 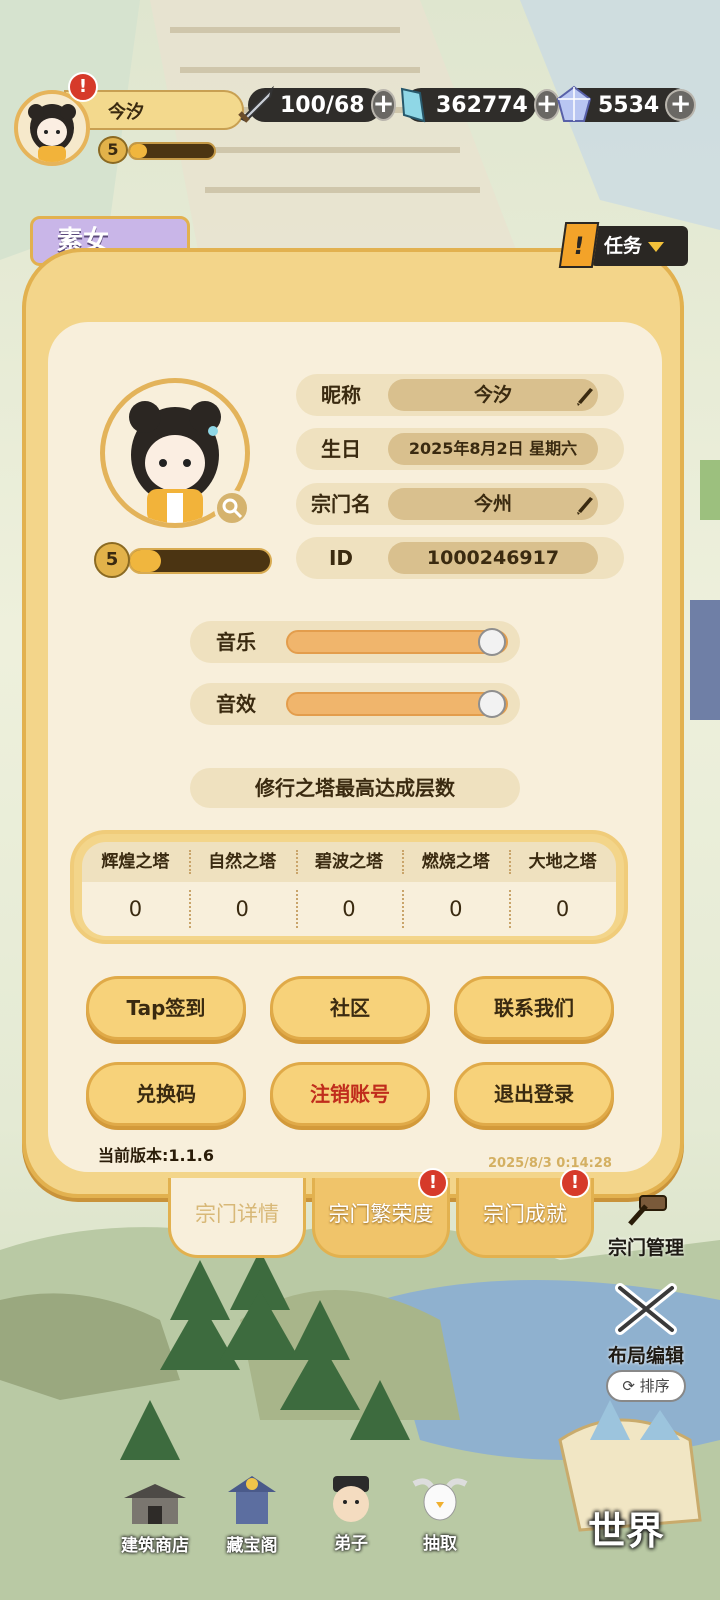 I want to click on nav-treasure-pavilion: 藏宝阁, so click(x=252, y=1513).